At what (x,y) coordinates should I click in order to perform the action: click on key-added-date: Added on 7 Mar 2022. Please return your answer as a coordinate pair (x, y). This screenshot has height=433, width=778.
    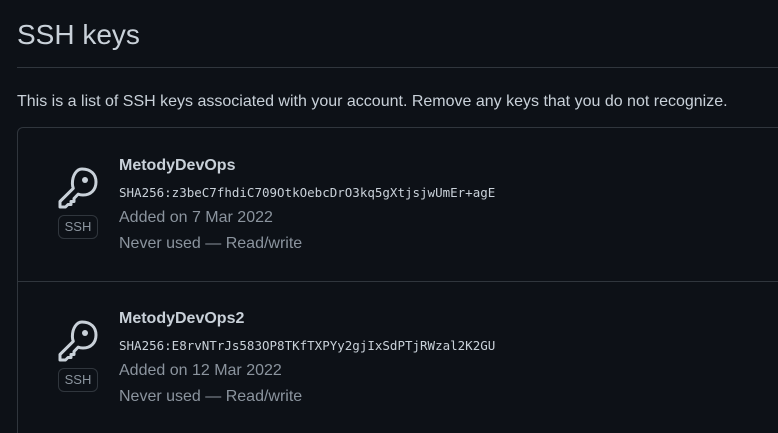
    Looking at the image, I should click on (196, 217).